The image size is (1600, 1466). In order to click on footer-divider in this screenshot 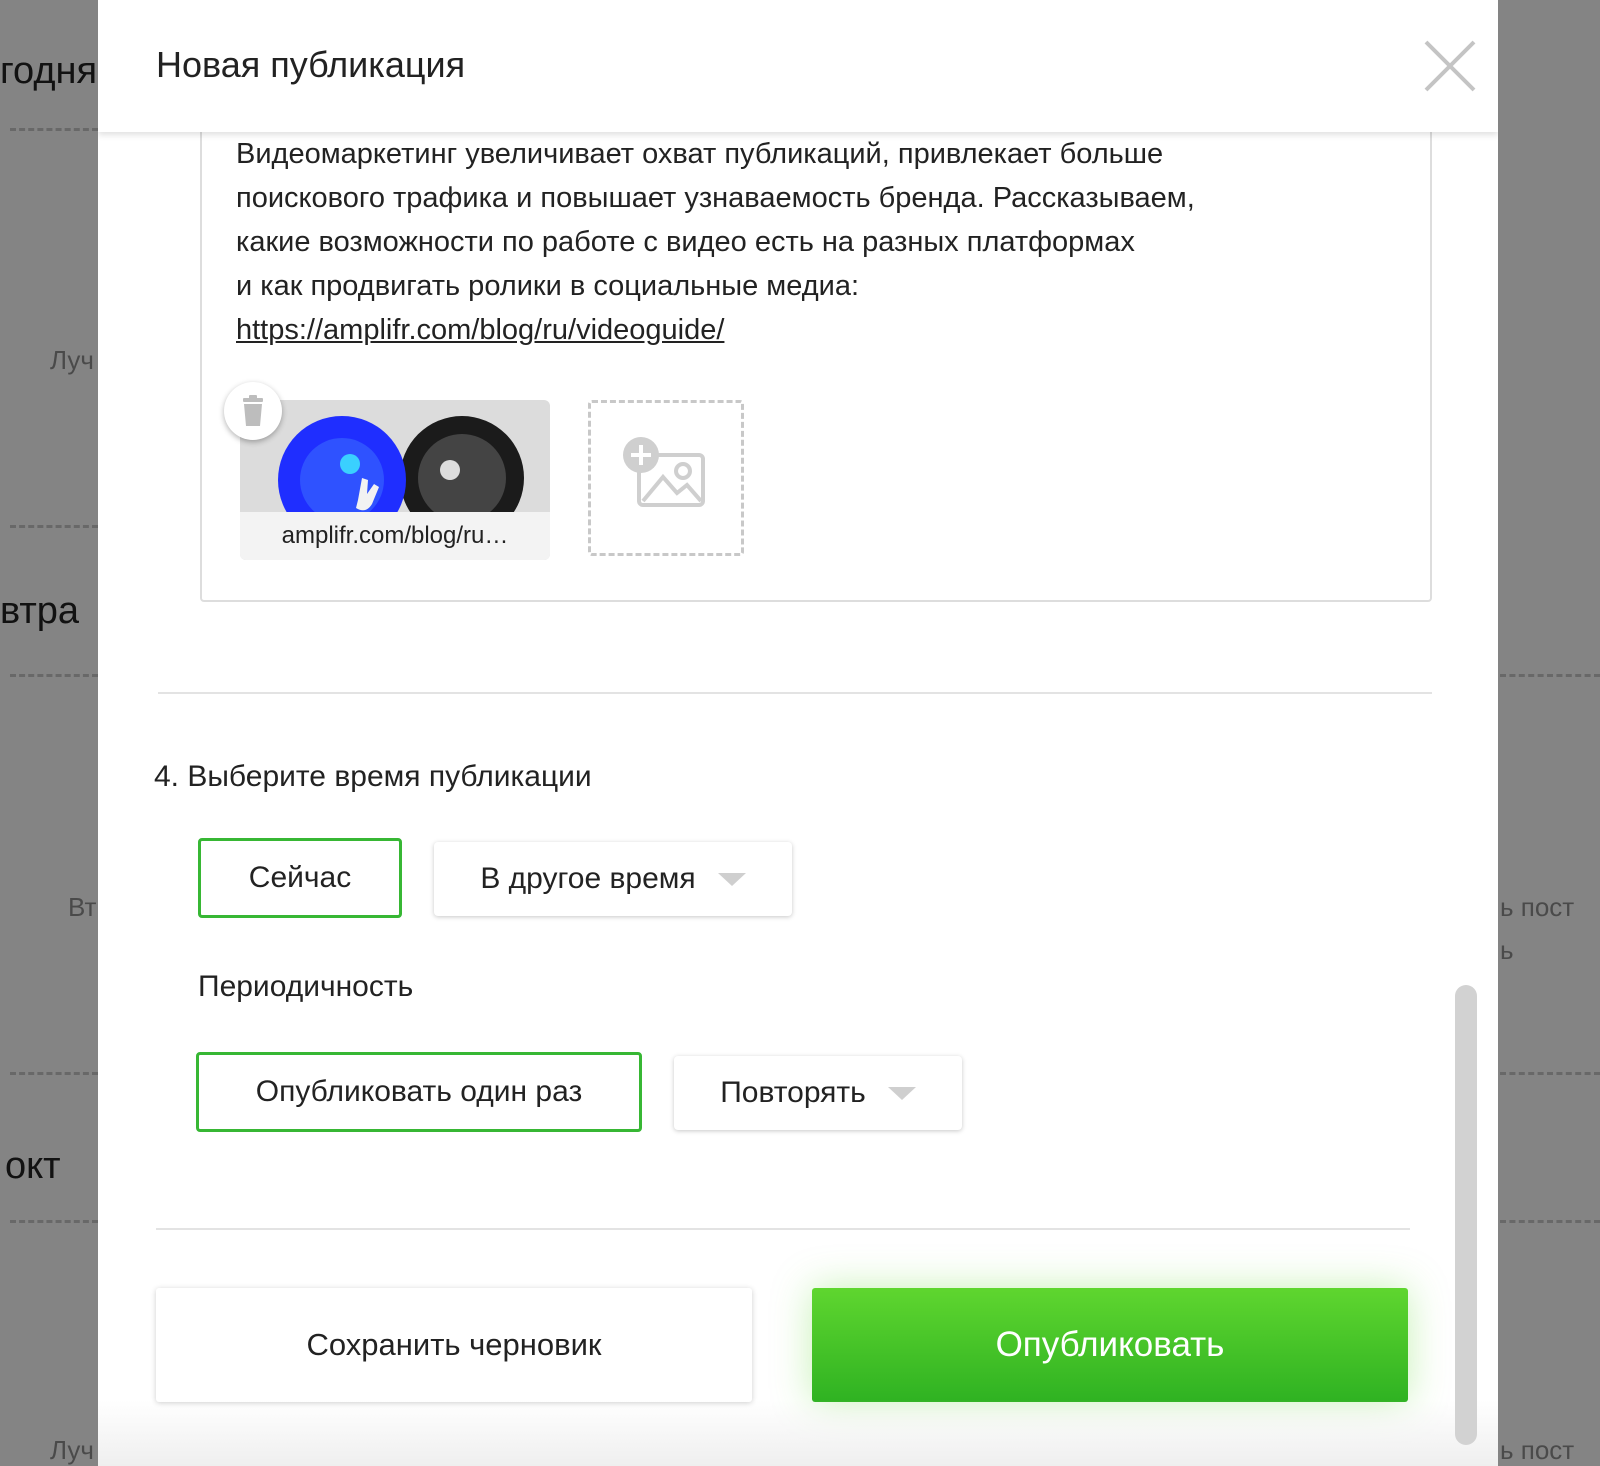, I will do `click(783, 1229)`.